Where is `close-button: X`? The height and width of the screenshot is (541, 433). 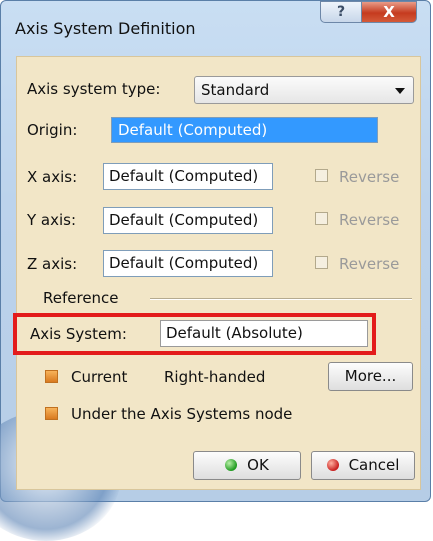 close-button: X is located at coordinates (389, 12).